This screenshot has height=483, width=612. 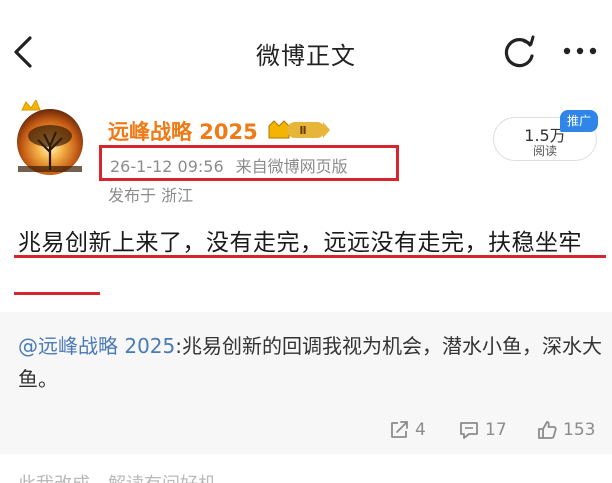 I want to click on repost-count: 4, so click(x=420, y=430).